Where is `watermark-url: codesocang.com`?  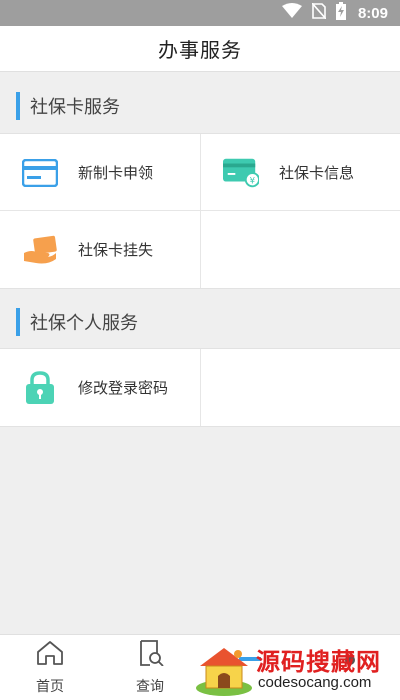
watermark-url: codesocang.com is located at coordinates (315, 682).